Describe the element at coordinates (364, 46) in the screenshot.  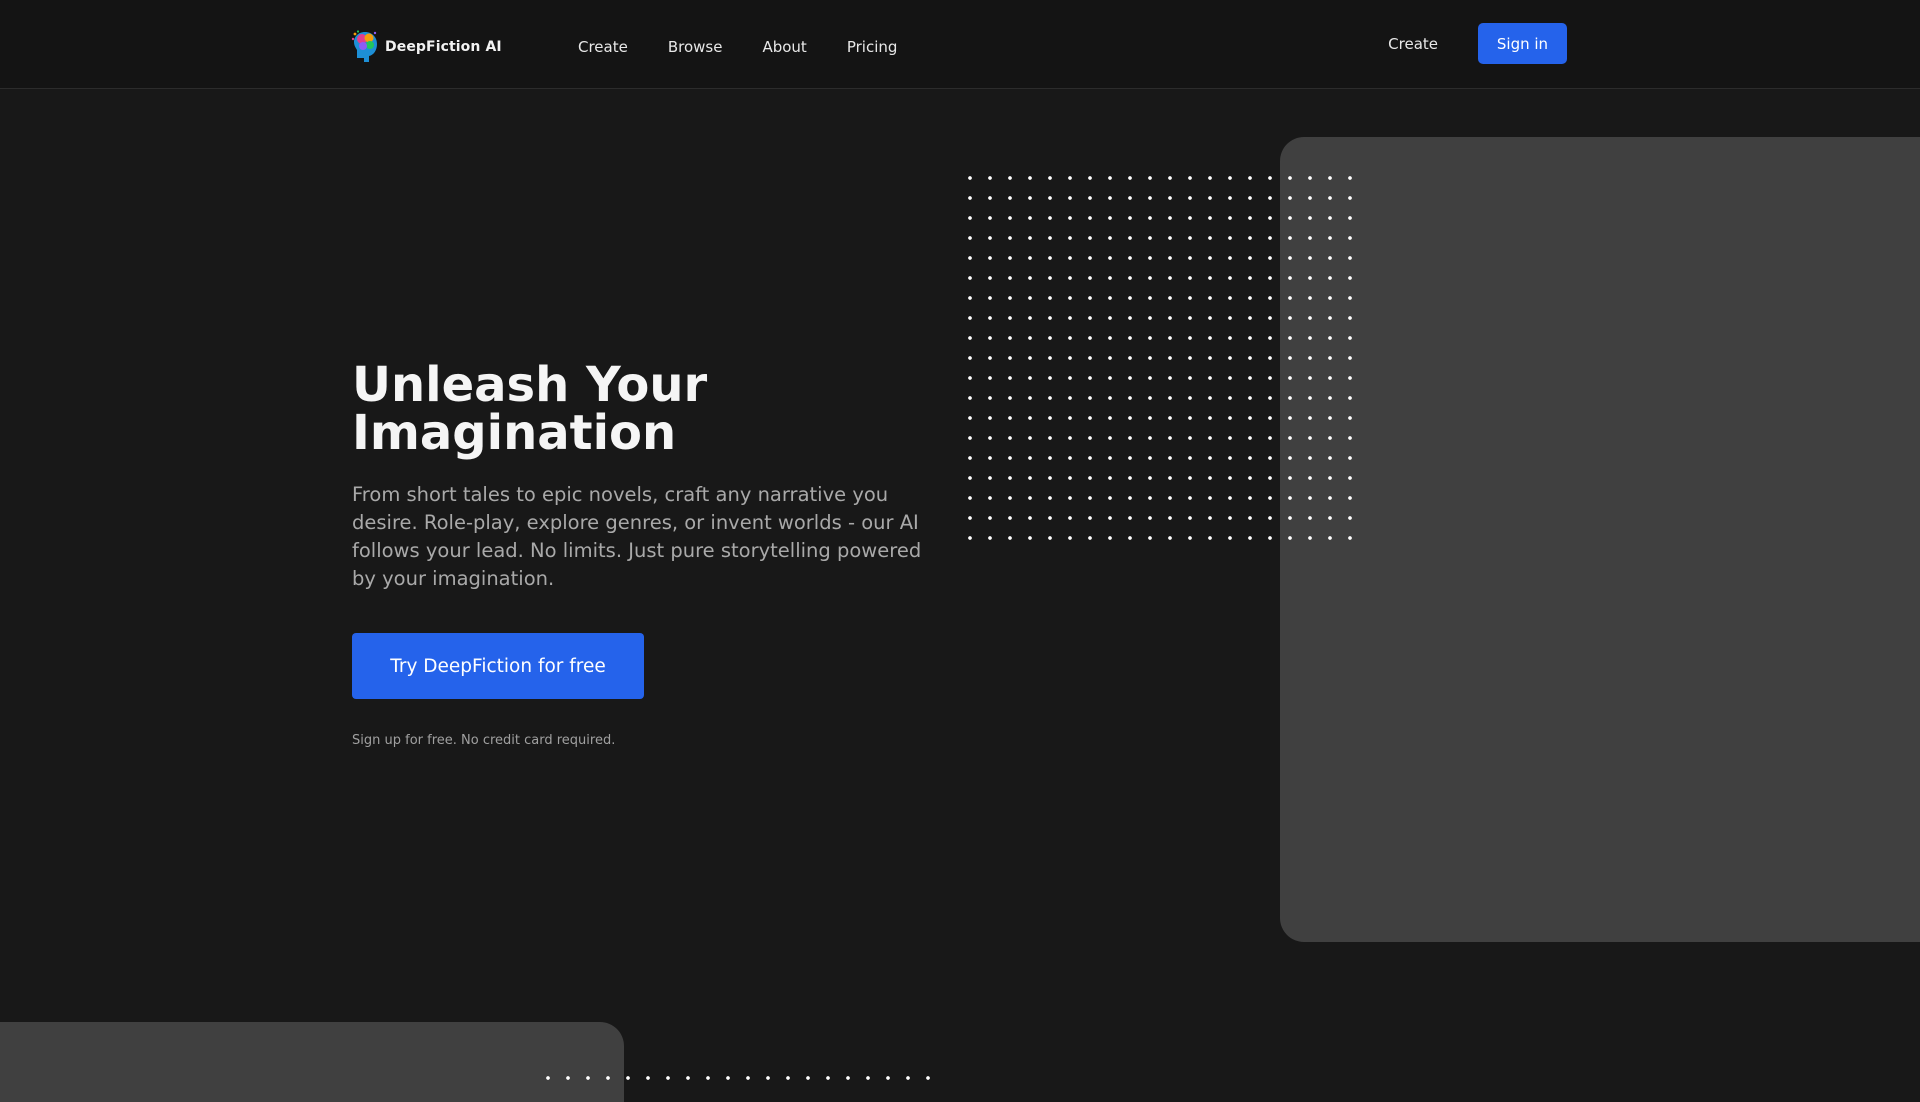
I see `brain-head-icon` at that location.